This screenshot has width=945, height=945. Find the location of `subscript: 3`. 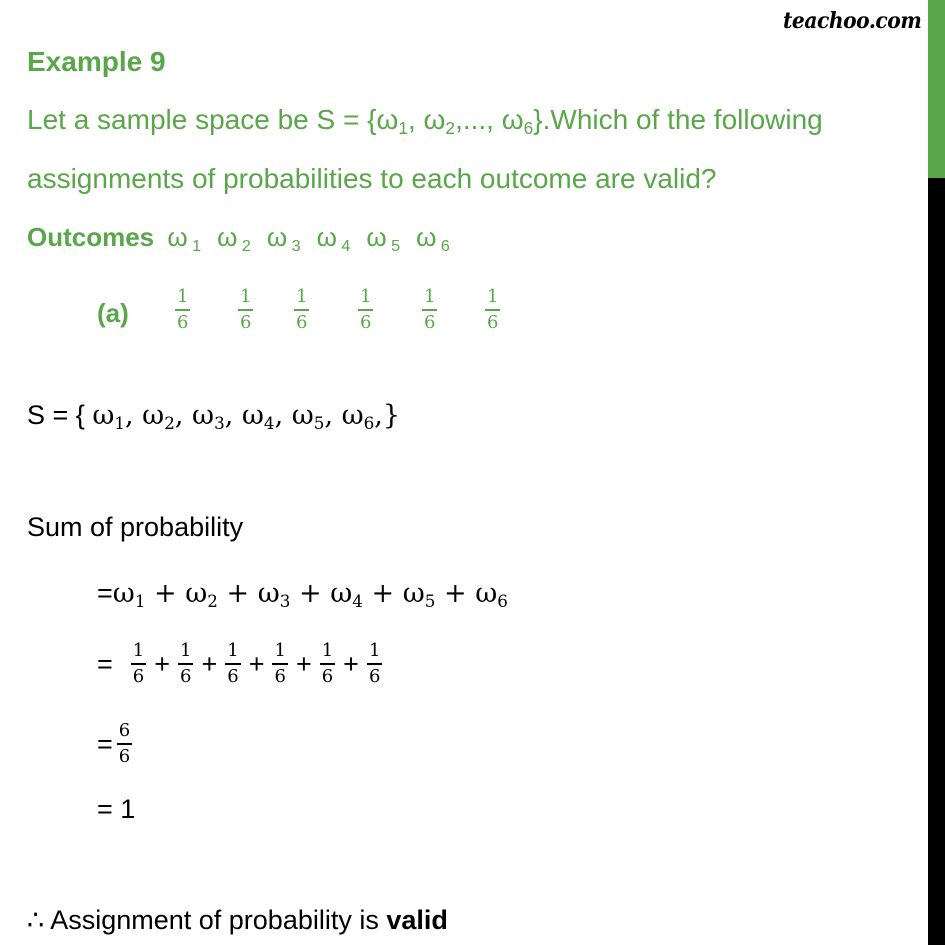

subscript: 3 is located at coordinates (219, 423).